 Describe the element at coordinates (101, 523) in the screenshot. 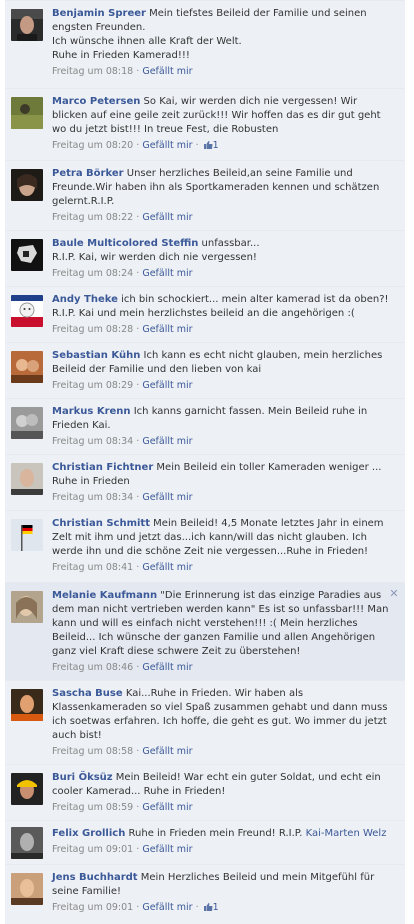

I see `comment-author-link: Christian Schmitt` at that location.